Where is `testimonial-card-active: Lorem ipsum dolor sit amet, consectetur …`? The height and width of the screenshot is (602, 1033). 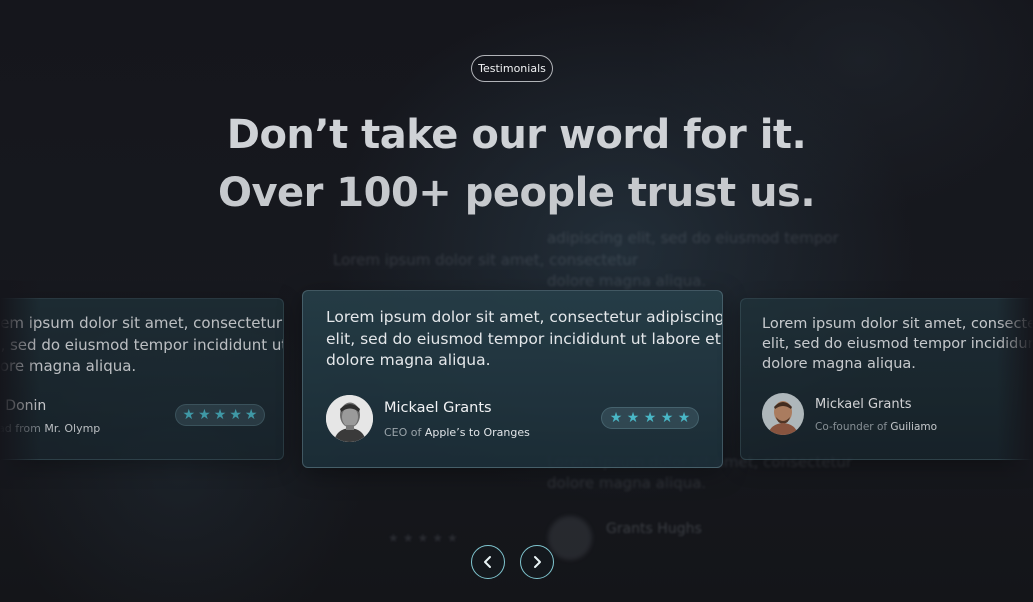 testimonial-card-active: Lorem ipsum dolor sit amet, consectetur … is located at coordinates (512, 379).